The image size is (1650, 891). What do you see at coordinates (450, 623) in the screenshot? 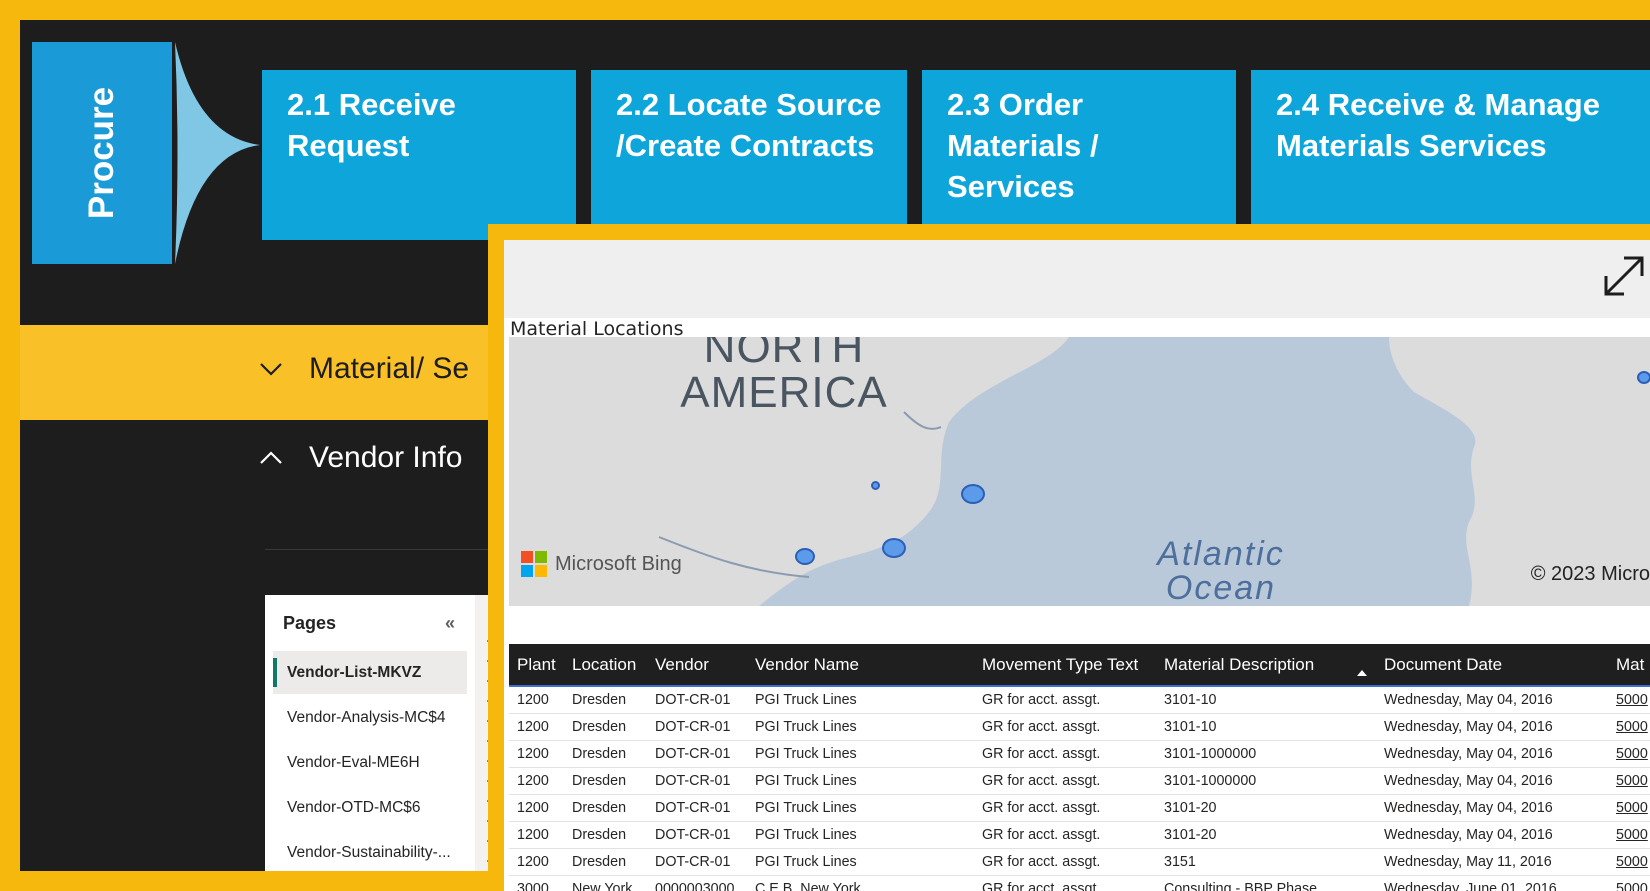
I see `double-chevron-left-icon: «` at bounding box center [450, 623].